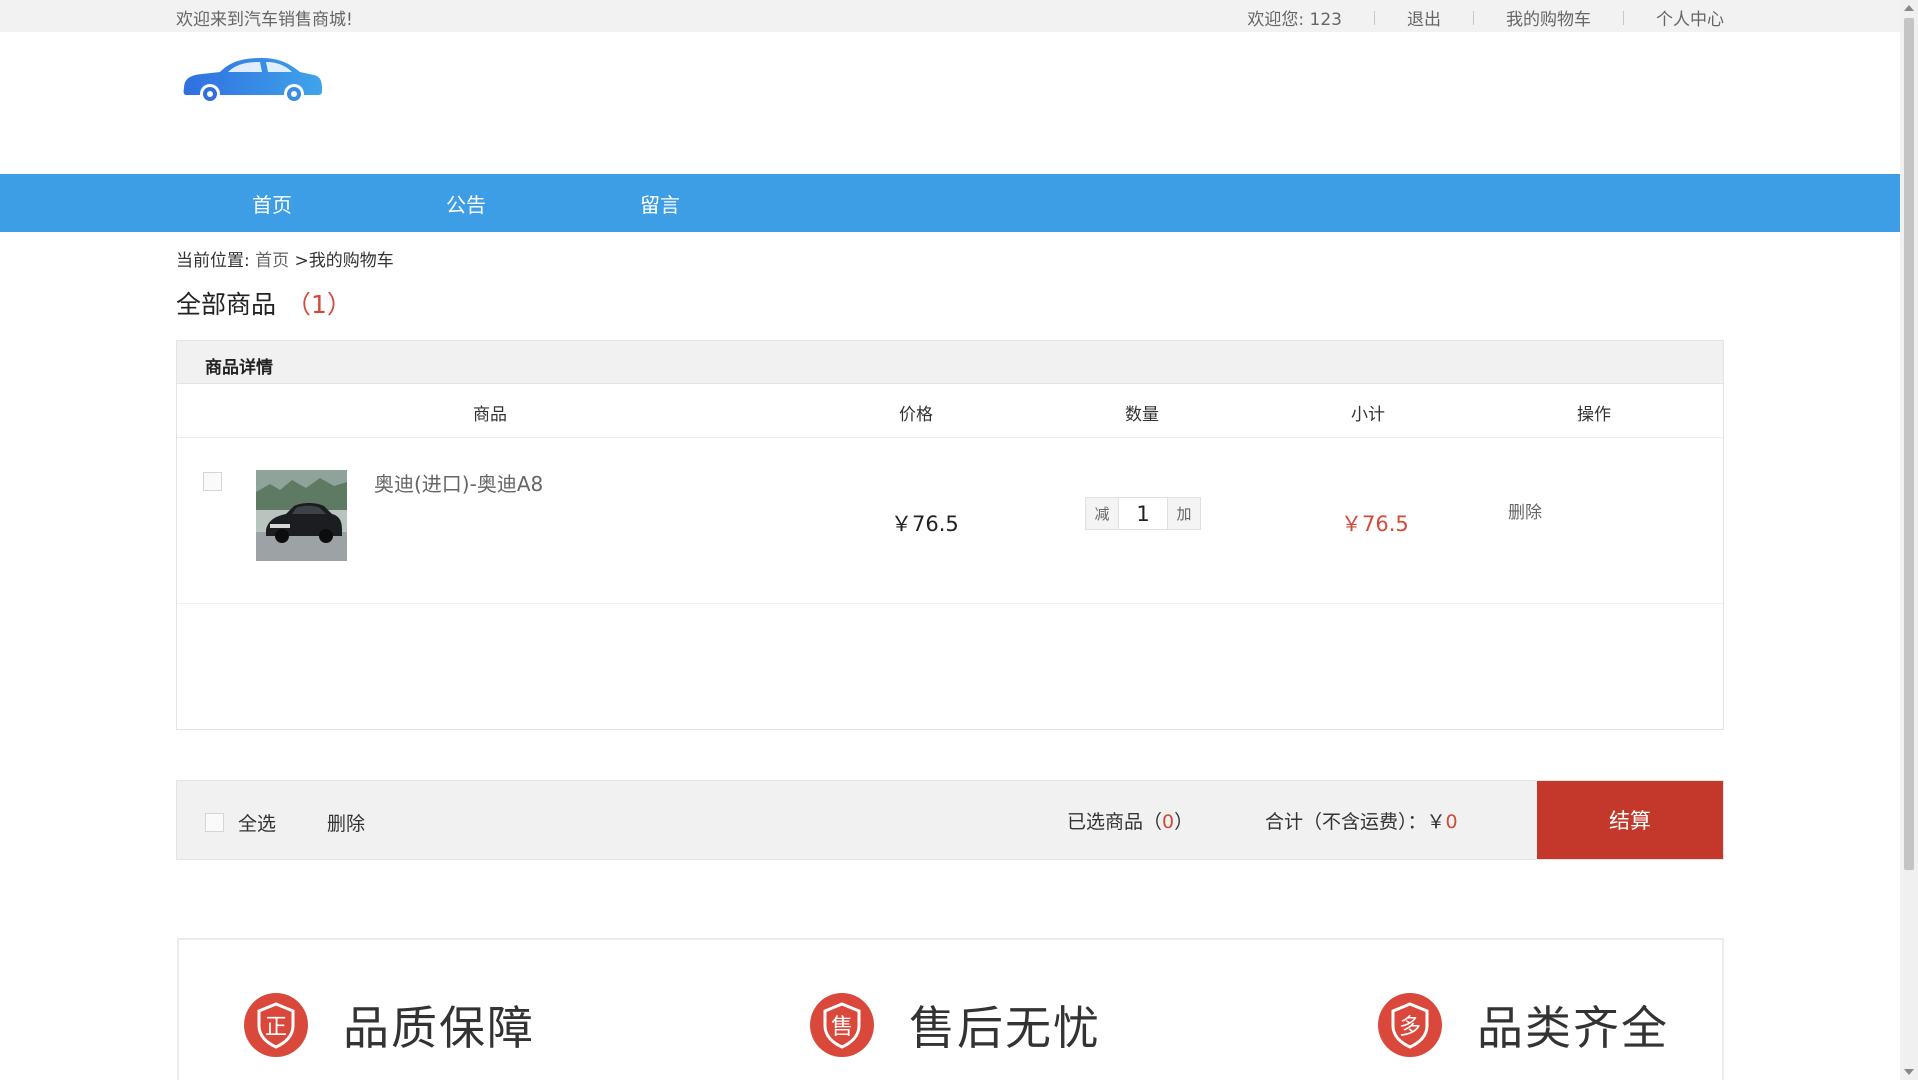  What do you see at coordinates (1690, 17) in the screenshot?
I see `profile-link: 个人中心` at bounding box center [1690, 17].